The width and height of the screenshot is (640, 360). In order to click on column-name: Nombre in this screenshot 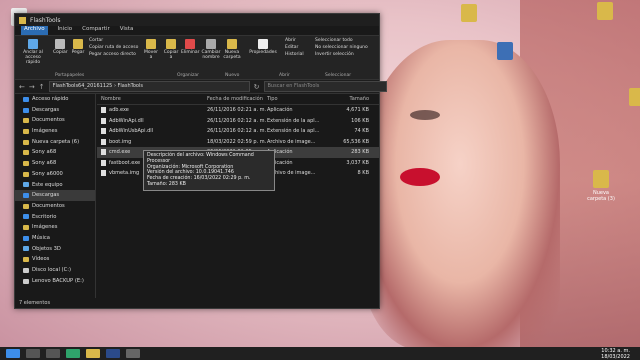, I will do `click(152, 99)`.